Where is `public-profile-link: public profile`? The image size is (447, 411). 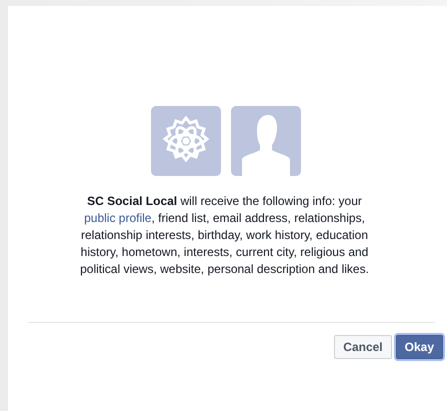 public-profile-link: public profile is located at coordinates (118, 218).